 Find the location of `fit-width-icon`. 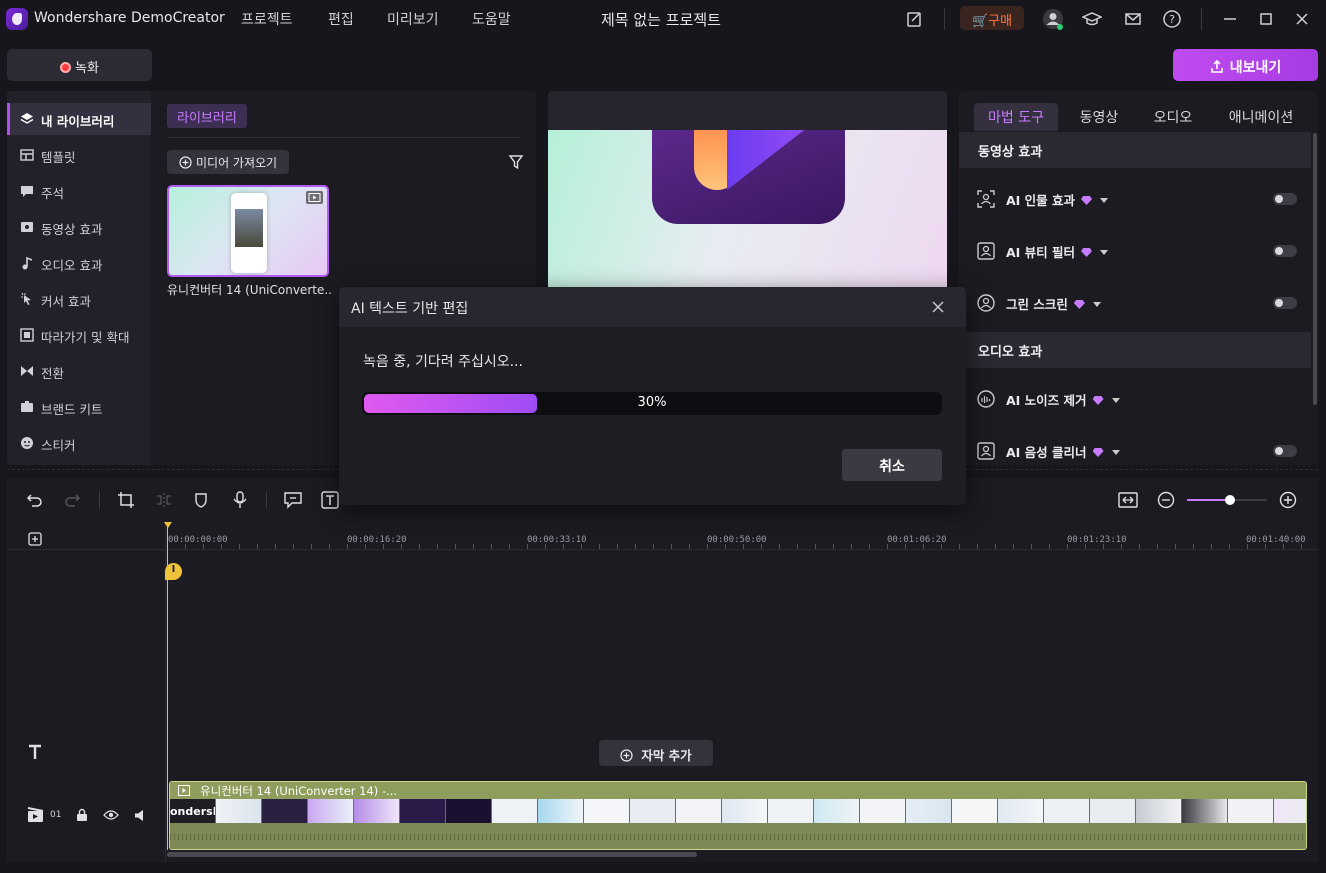

fit-width-icon is located at coordinates (1128, 500).